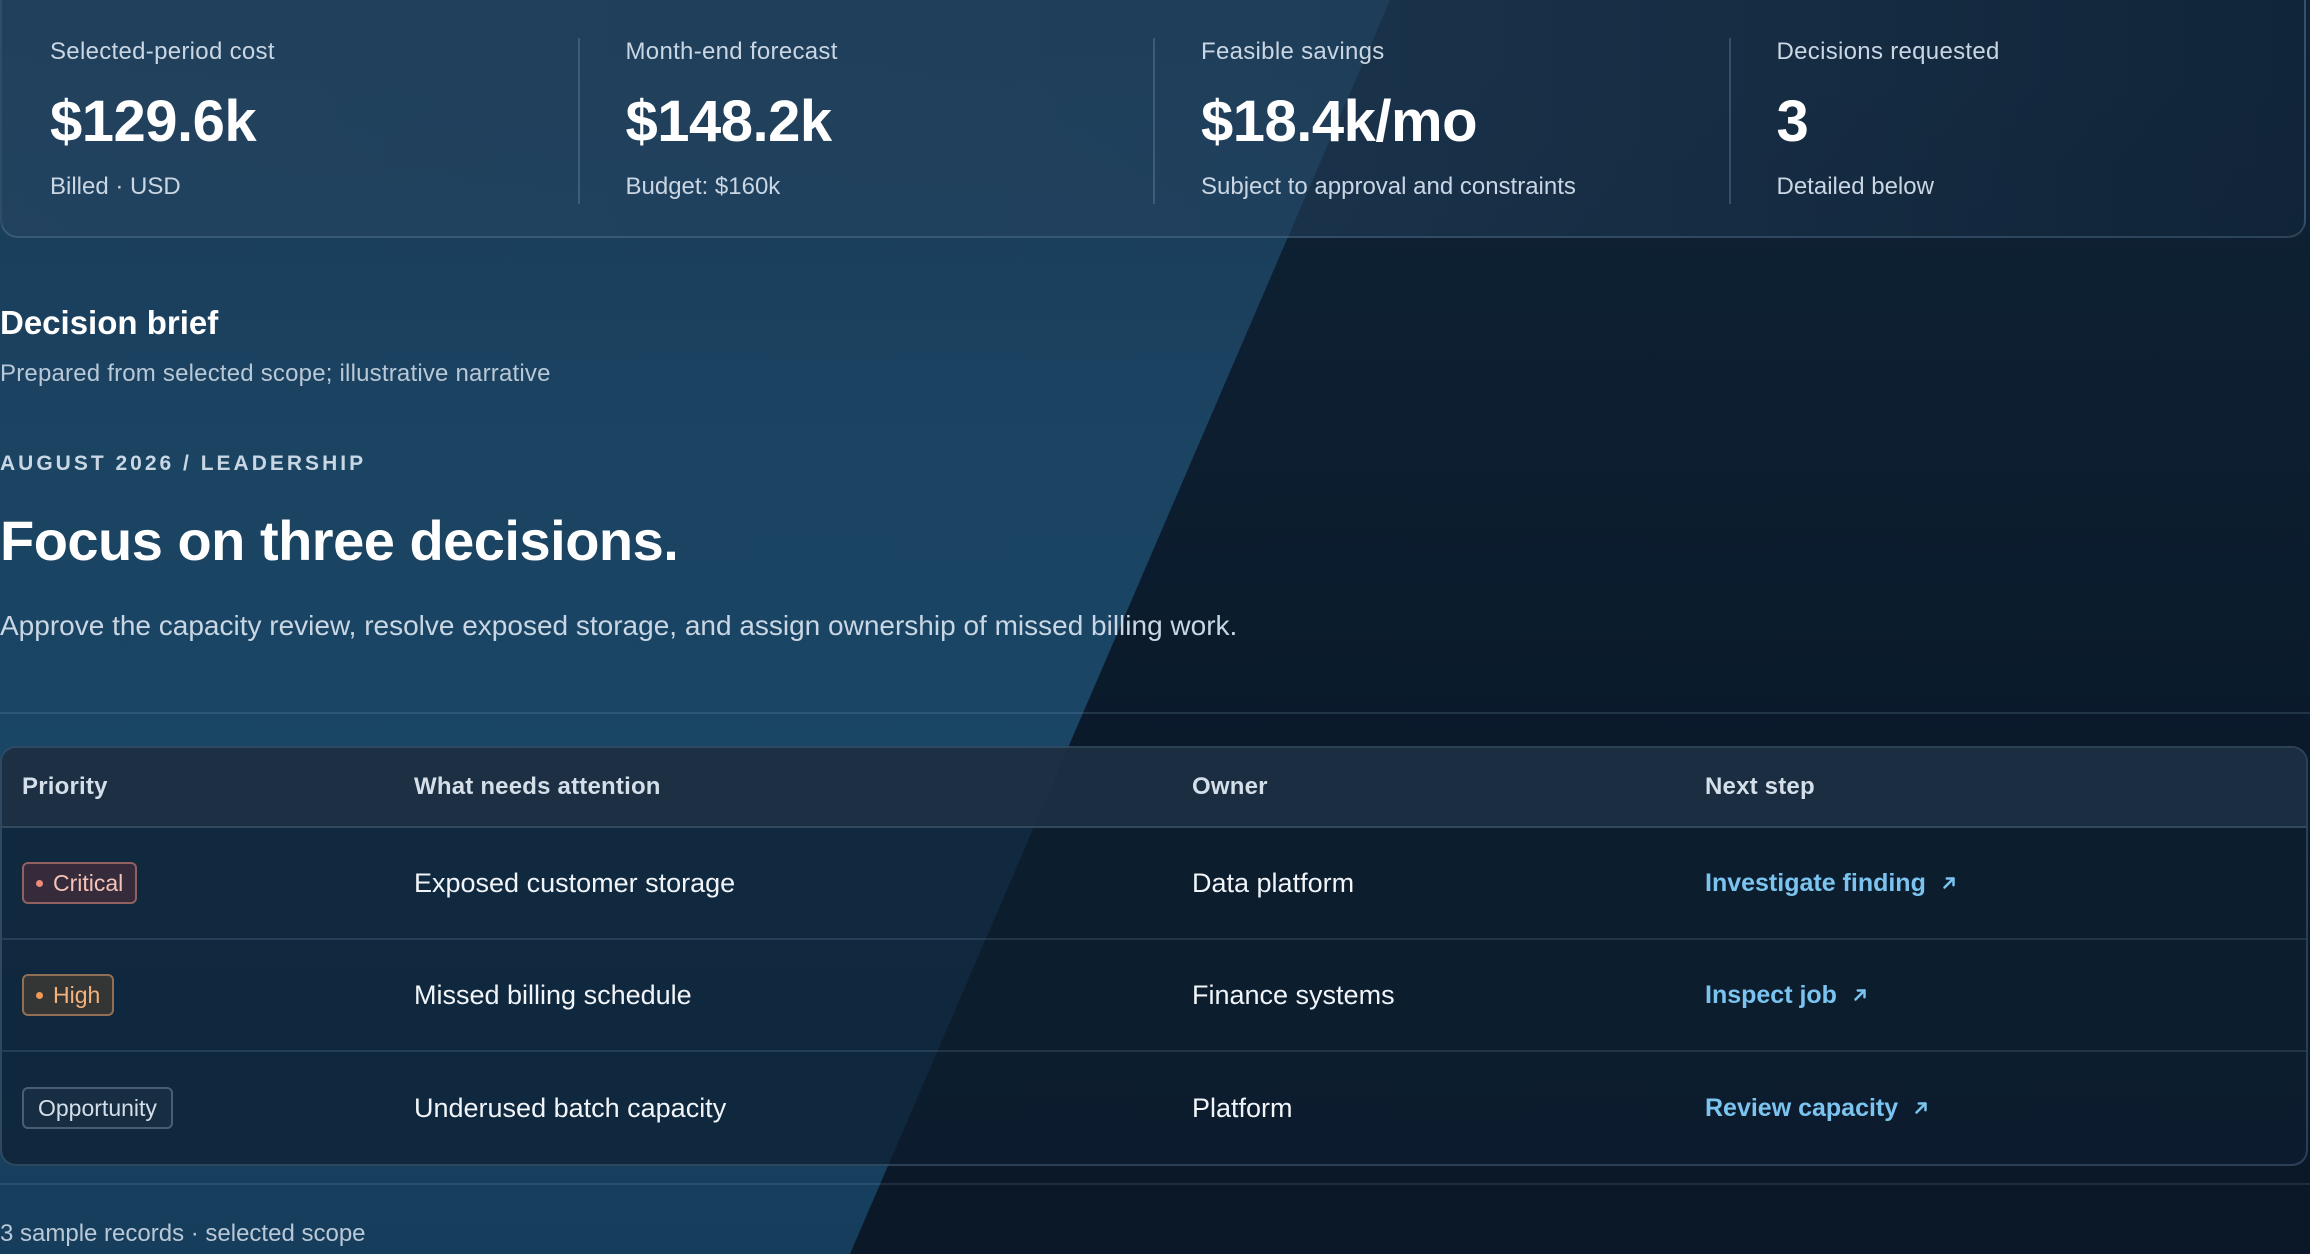 Image resolution: width=2310 pixels, height=1254 pixels. I want to click on kpi-label: Feasible savings, so click(1293, 51).